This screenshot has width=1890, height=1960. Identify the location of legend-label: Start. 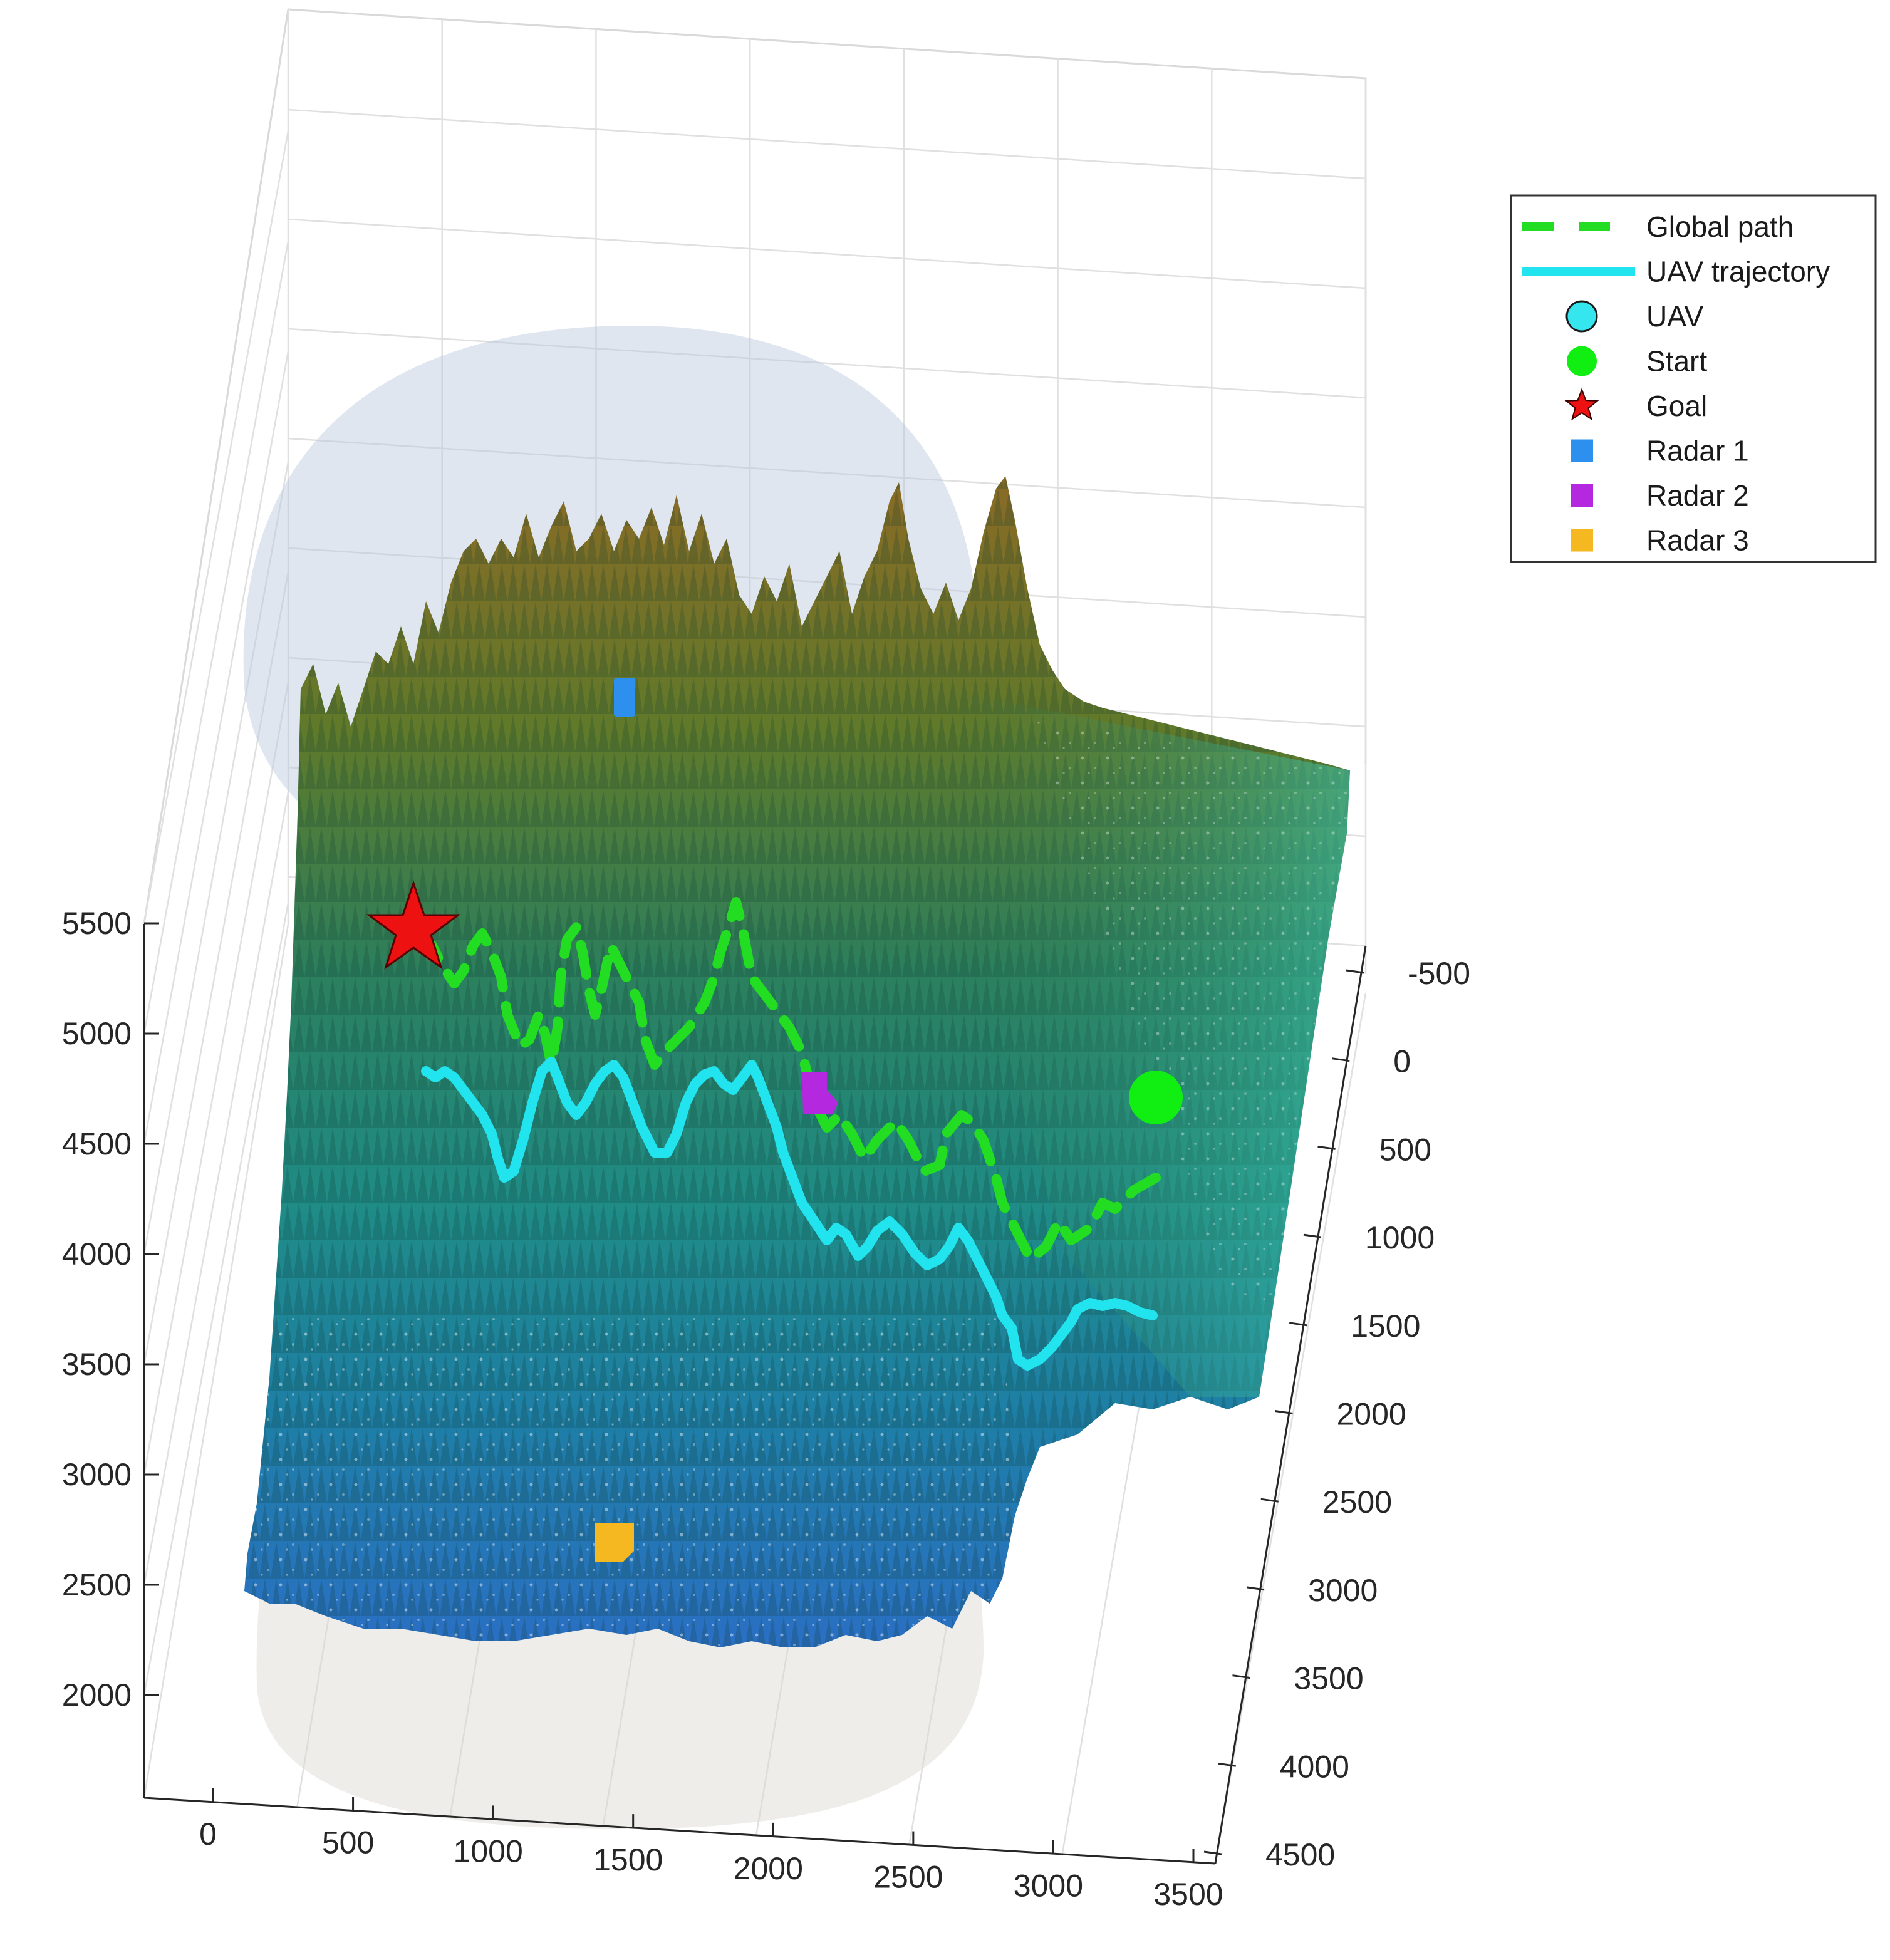
(1676, 361).